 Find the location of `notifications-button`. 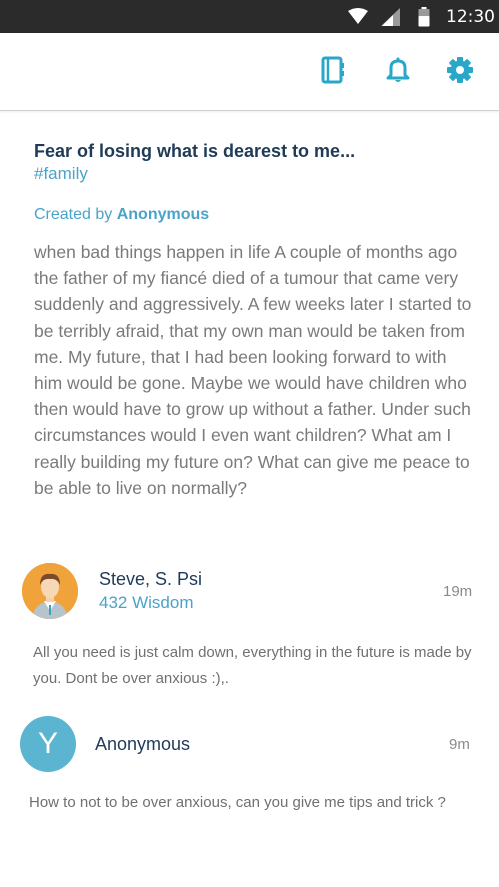

notifications-button is located at coordinates (398, 72).